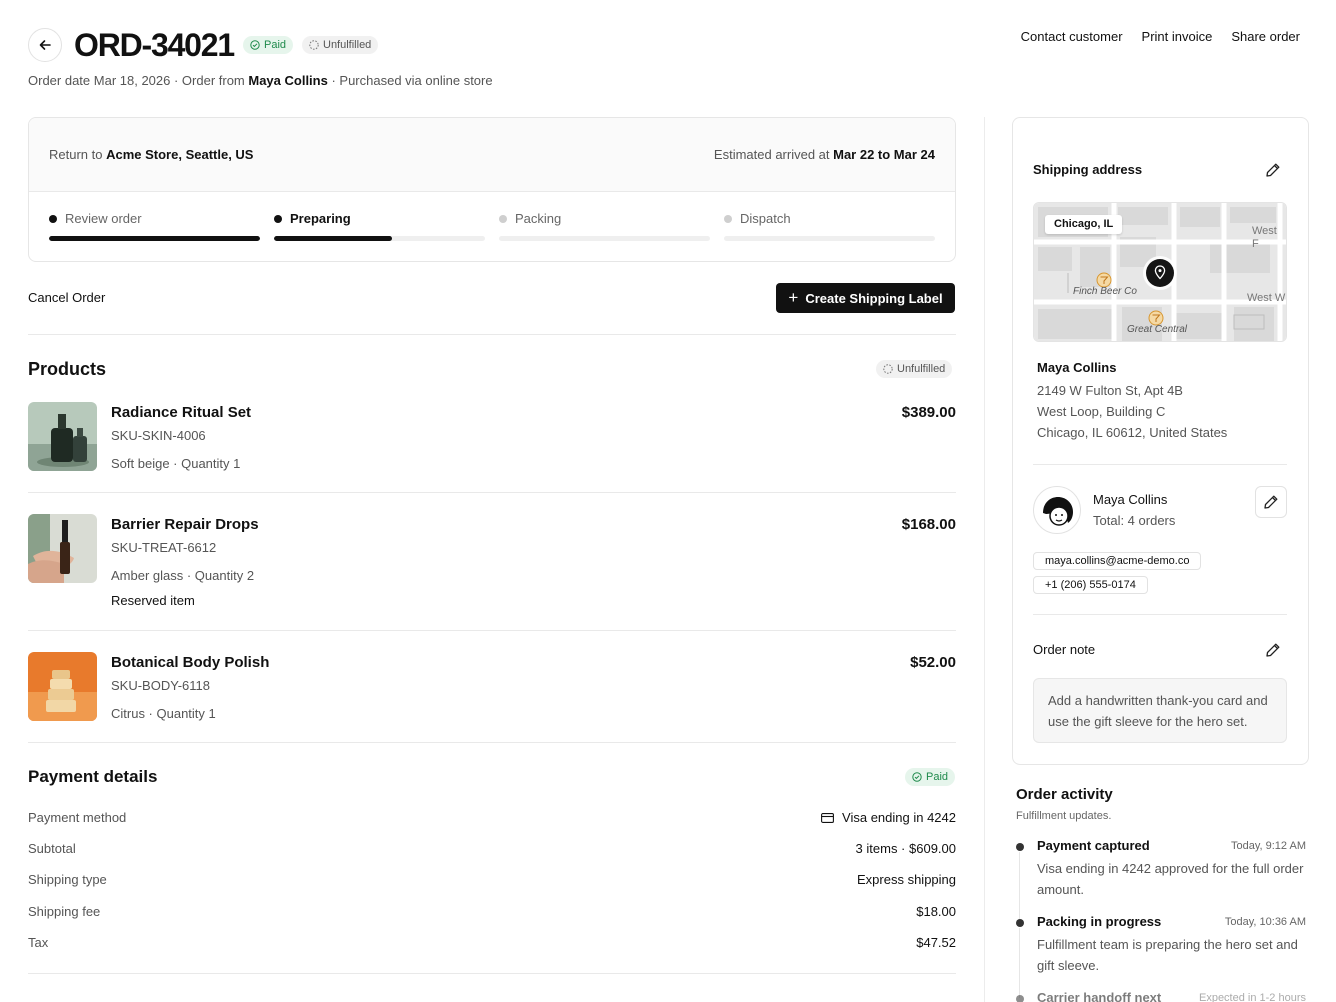 The height and width of the screenshot is (1002, 1336). What do you see at coordinates (1064, 794) in the screenshot?
I see `order-activity-title: Order activity` at bounding box center [1064, 794].